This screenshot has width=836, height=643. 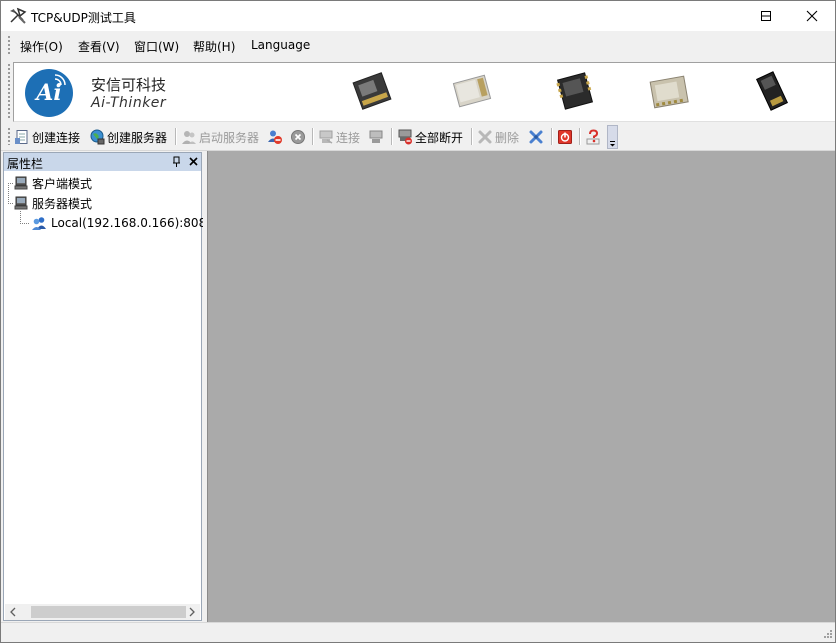 I want to click on banner-grip, so click(x=9, y=91).